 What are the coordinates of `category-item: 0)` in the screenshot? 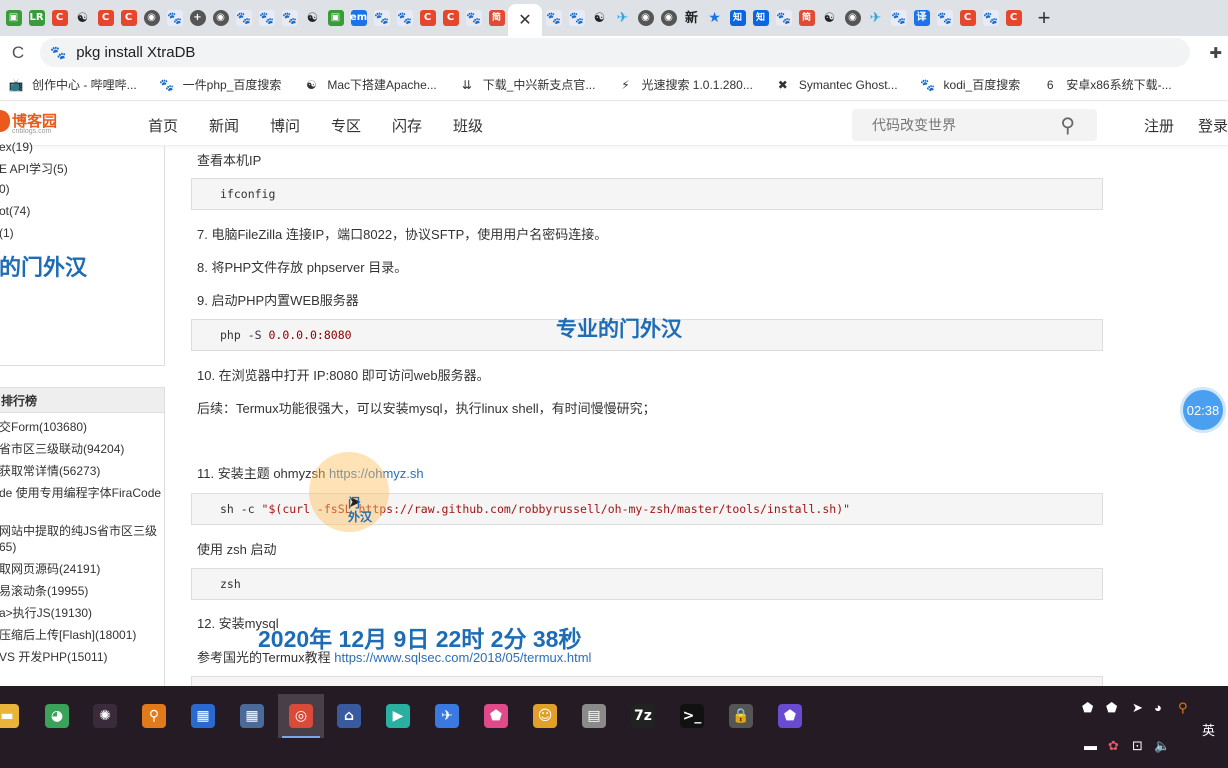 It's located at (5, 189).